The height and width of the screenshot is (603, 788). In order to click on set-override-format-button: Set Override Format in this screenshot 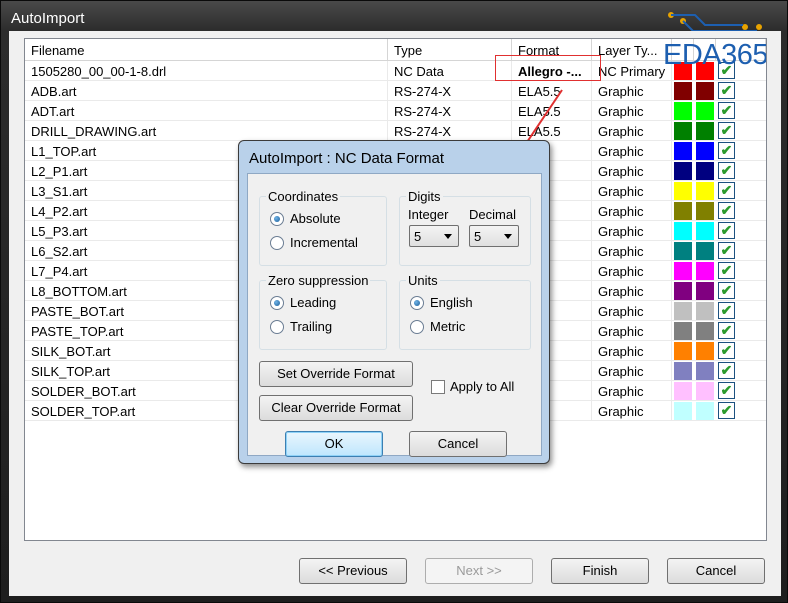, I will do `click(336, 374)`.